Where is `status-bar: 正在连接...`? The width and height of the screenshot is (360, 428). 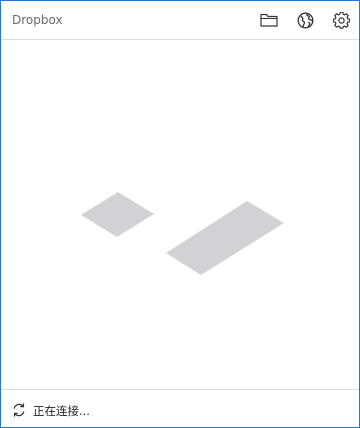
status-bar: 正在连接... is located at coordinates (180, 408).